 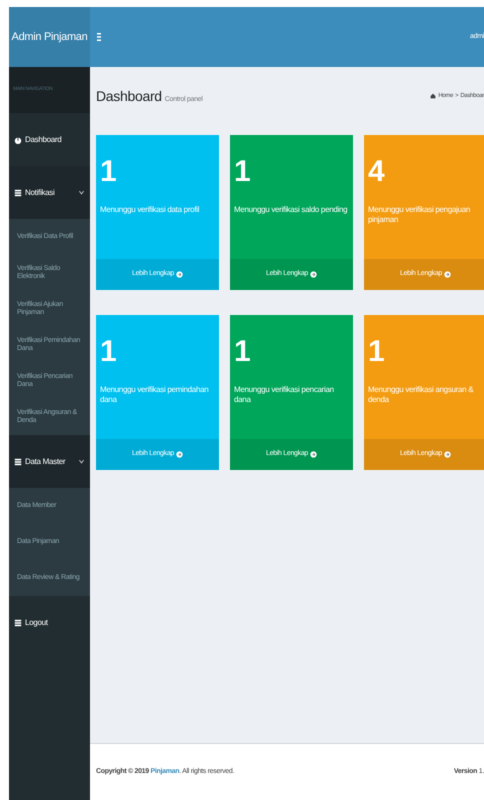 What do you see at coordinates (155, 394) in the screenshot?
I see `stat-label: Menunggu verifikasi pemindahan dana` at bounding box center [155, 394].